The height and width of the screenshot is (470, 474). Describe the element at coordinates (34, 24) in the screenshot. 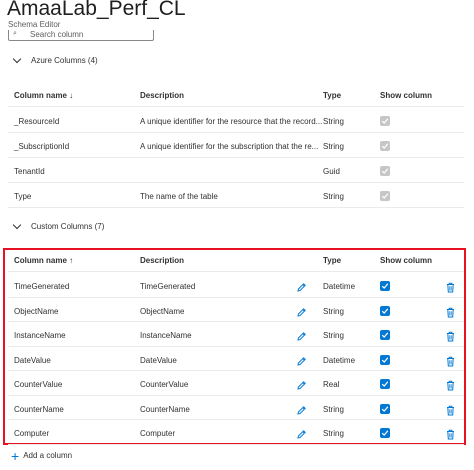

I see `page-subtitle: Schema Editor` at that location.